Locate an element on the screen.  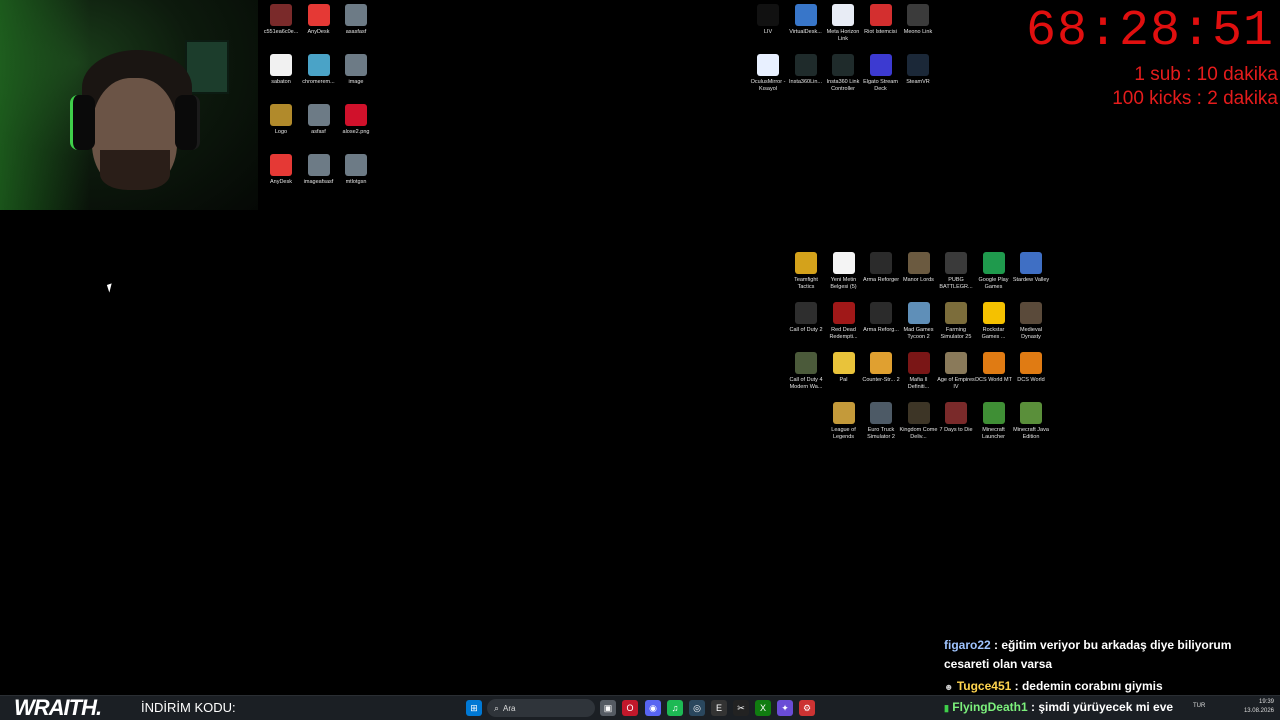
chat-message: ☻ Tugce451 : dedemin corabını giymis is located at coordinates (1112, 687).